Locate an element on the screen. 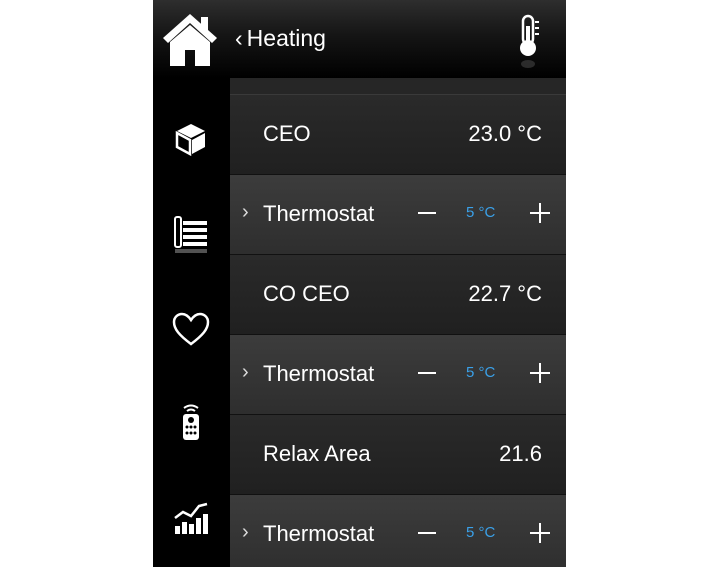 The width and height of the screenshot is (720, 567). room-name: CO CEO is located at coordinates (306, 293).